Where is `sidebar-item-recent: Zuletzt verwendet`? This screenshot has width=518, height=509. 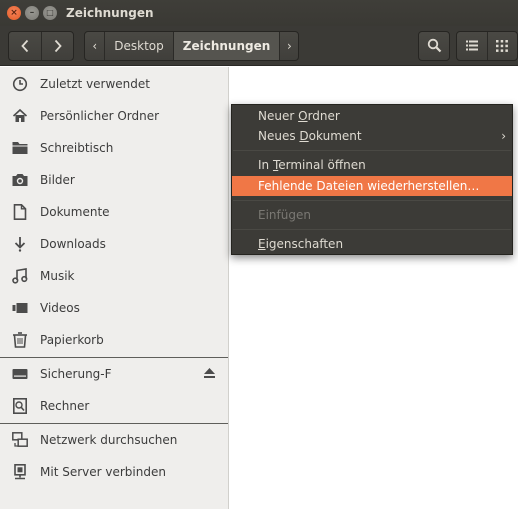 sidebar-item-recent: Zuletzt verwendet is located at coordinates (114, 84).